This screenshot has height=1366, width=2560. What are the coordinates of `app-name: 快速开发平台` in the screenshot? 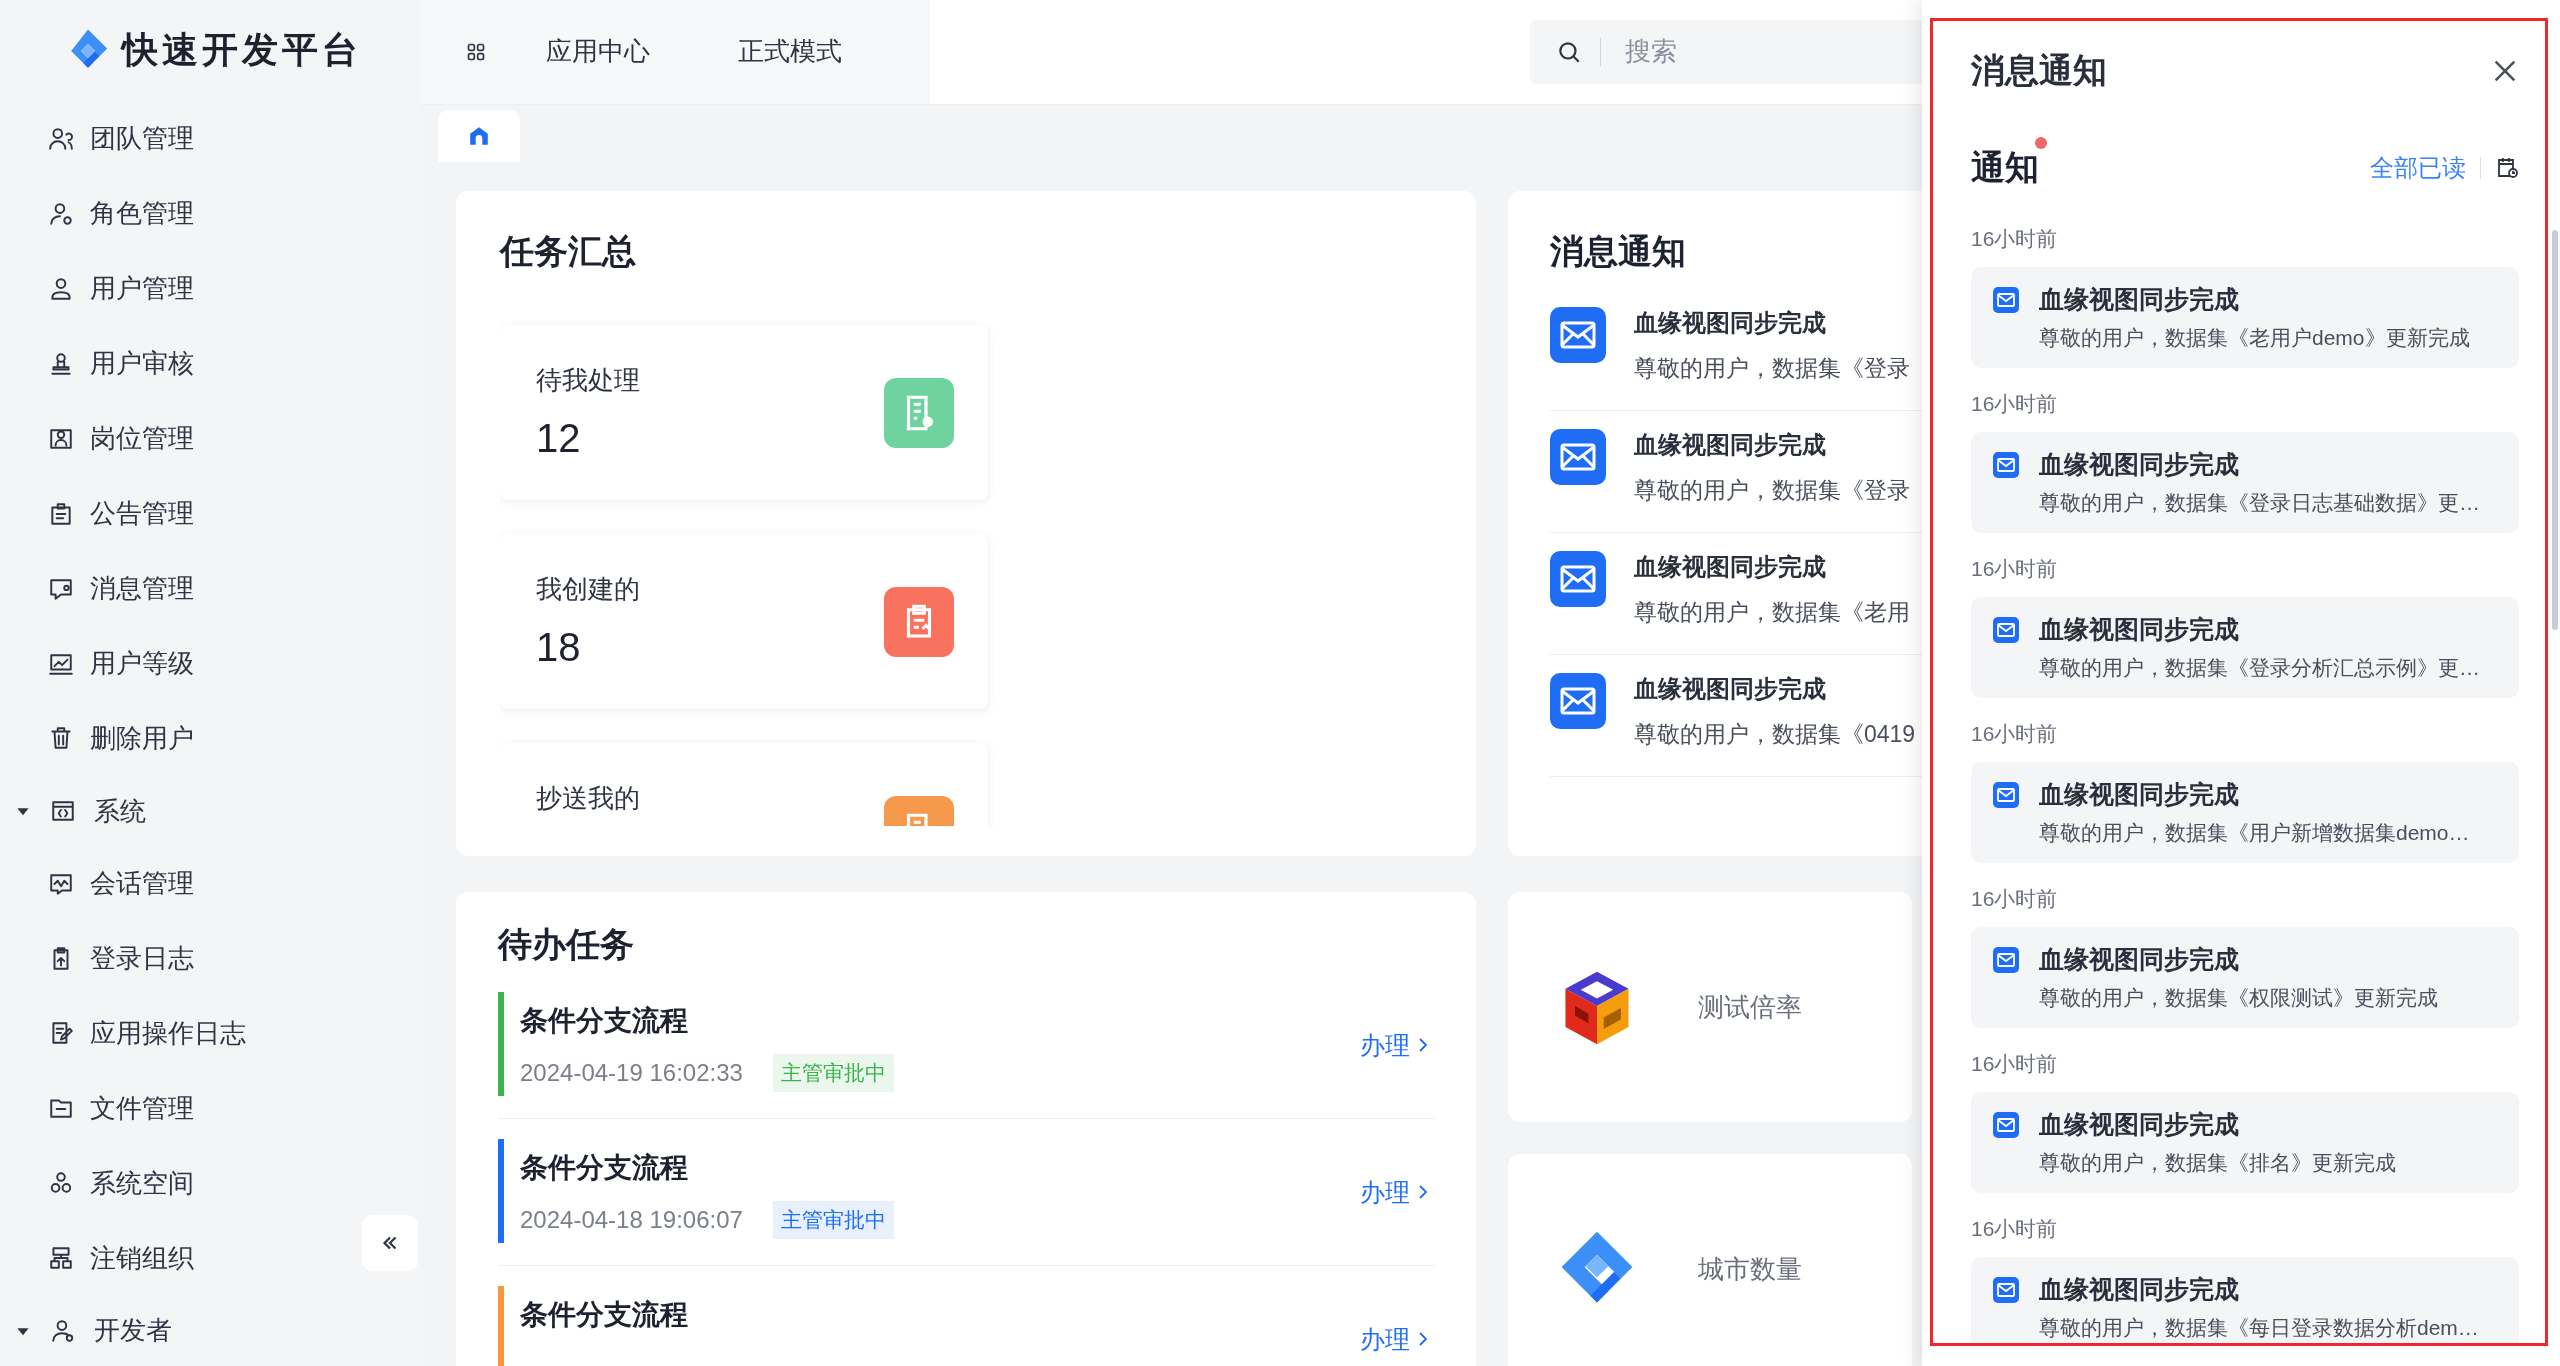 It's located at (242, 50).